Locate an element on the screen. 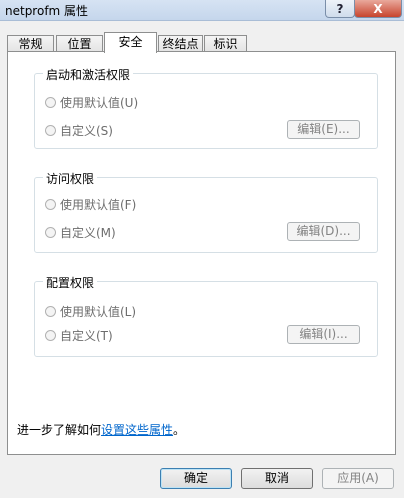 The height and width of the screenshot is (498, 404). launch-custom-radio: 自定义(S) is located at coordinates (79, 130).